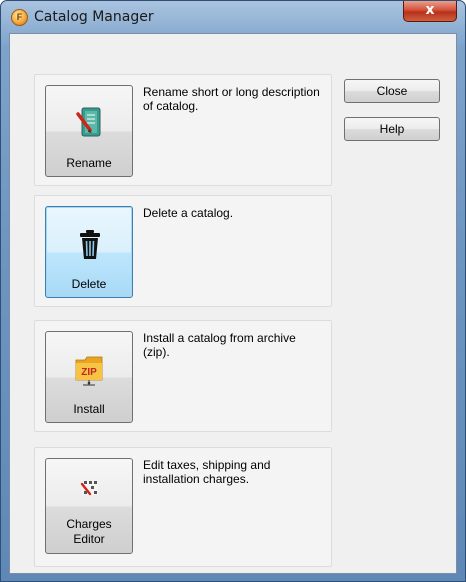 This screenshot has width=466, height=582. Describe the element at coordinates (88, 122) in the screenshot. I see `notebook-pencil-icon` at that location.